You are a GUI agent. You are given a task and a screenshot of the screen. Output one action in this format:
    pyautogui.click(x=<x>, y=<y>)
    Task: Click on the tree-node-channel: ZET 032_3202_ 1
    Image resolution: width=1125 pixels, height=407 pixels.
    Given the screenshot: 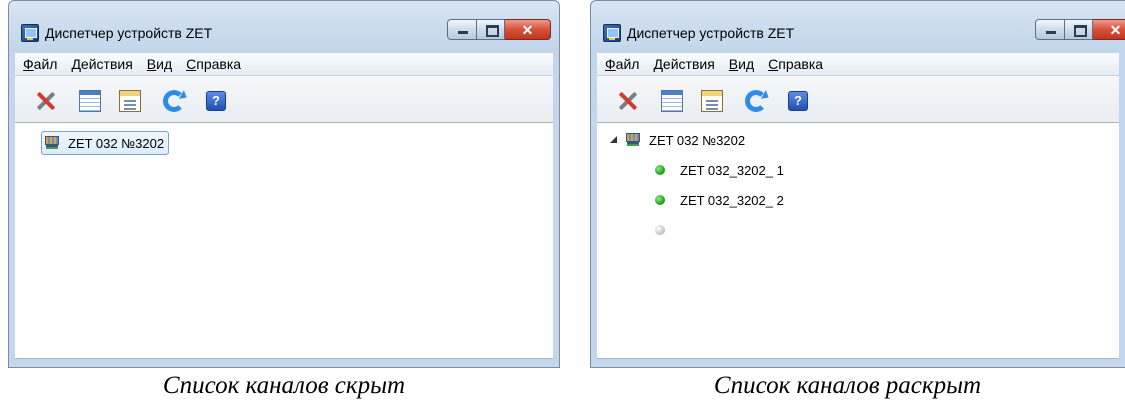 What is the action you would take?
    pyautogui.click(x=719, y=170)
    